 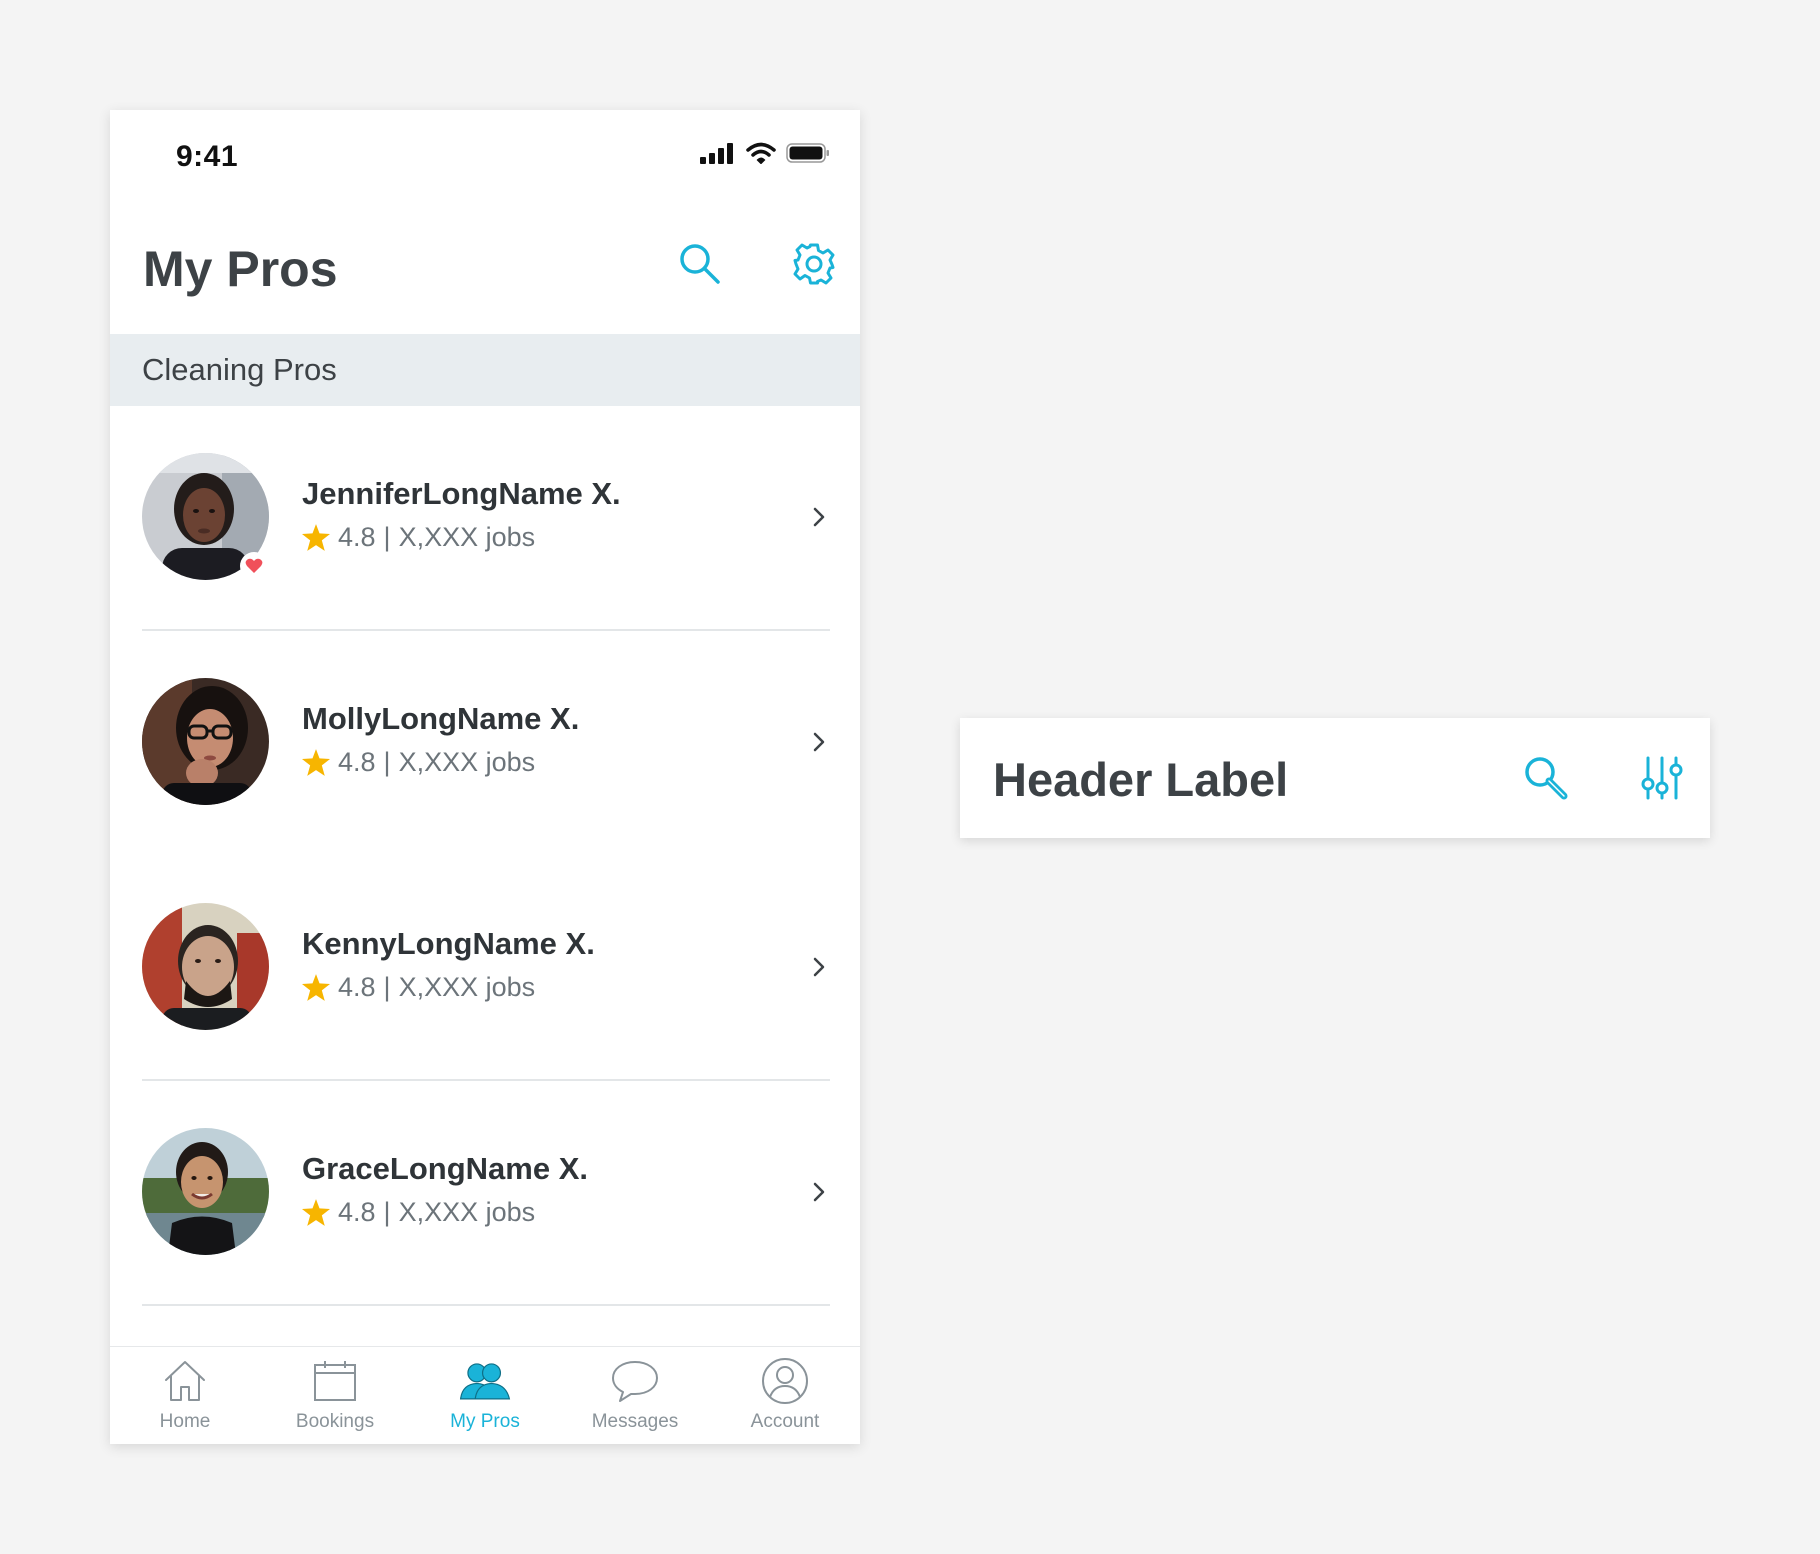 What do you see at coordinates (240, 269) in the screenshot?
I see `page-title: My Pros` at bounding box center [240, 269].